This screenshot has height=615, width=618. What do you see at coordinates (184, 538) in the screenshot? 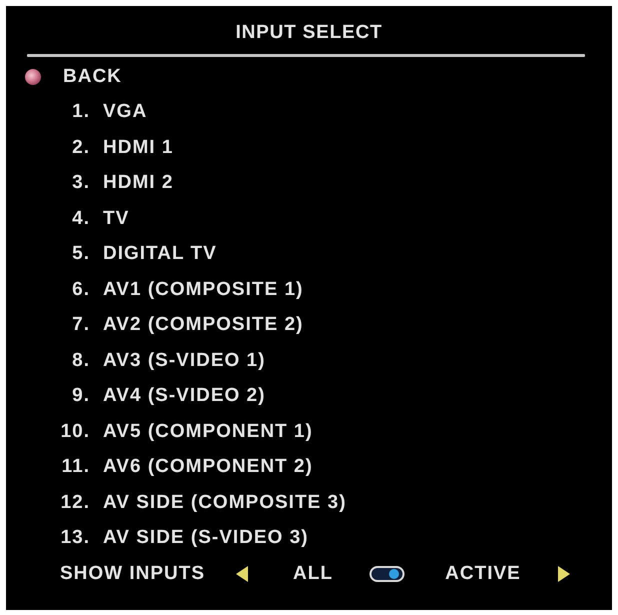
I see `menu-item: 13. AV SIDE (S-VIDEO 3)` at bounding box center [184, 538].